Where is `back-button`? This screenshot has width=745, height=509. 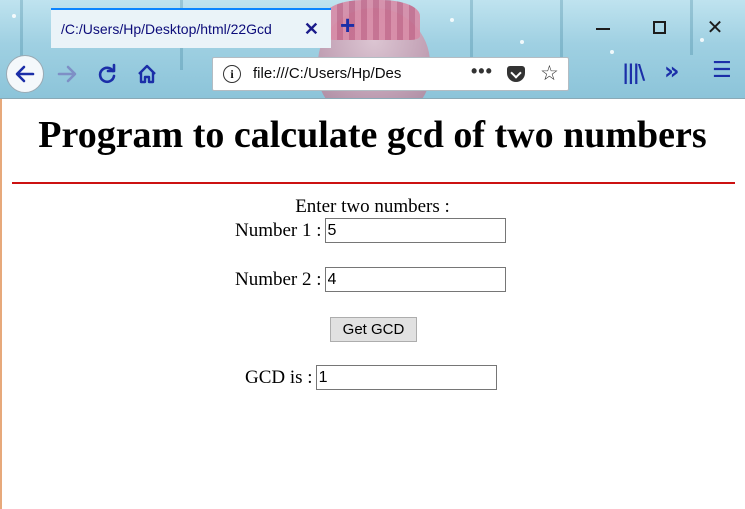
back-button is located at coordinates (25, 74).